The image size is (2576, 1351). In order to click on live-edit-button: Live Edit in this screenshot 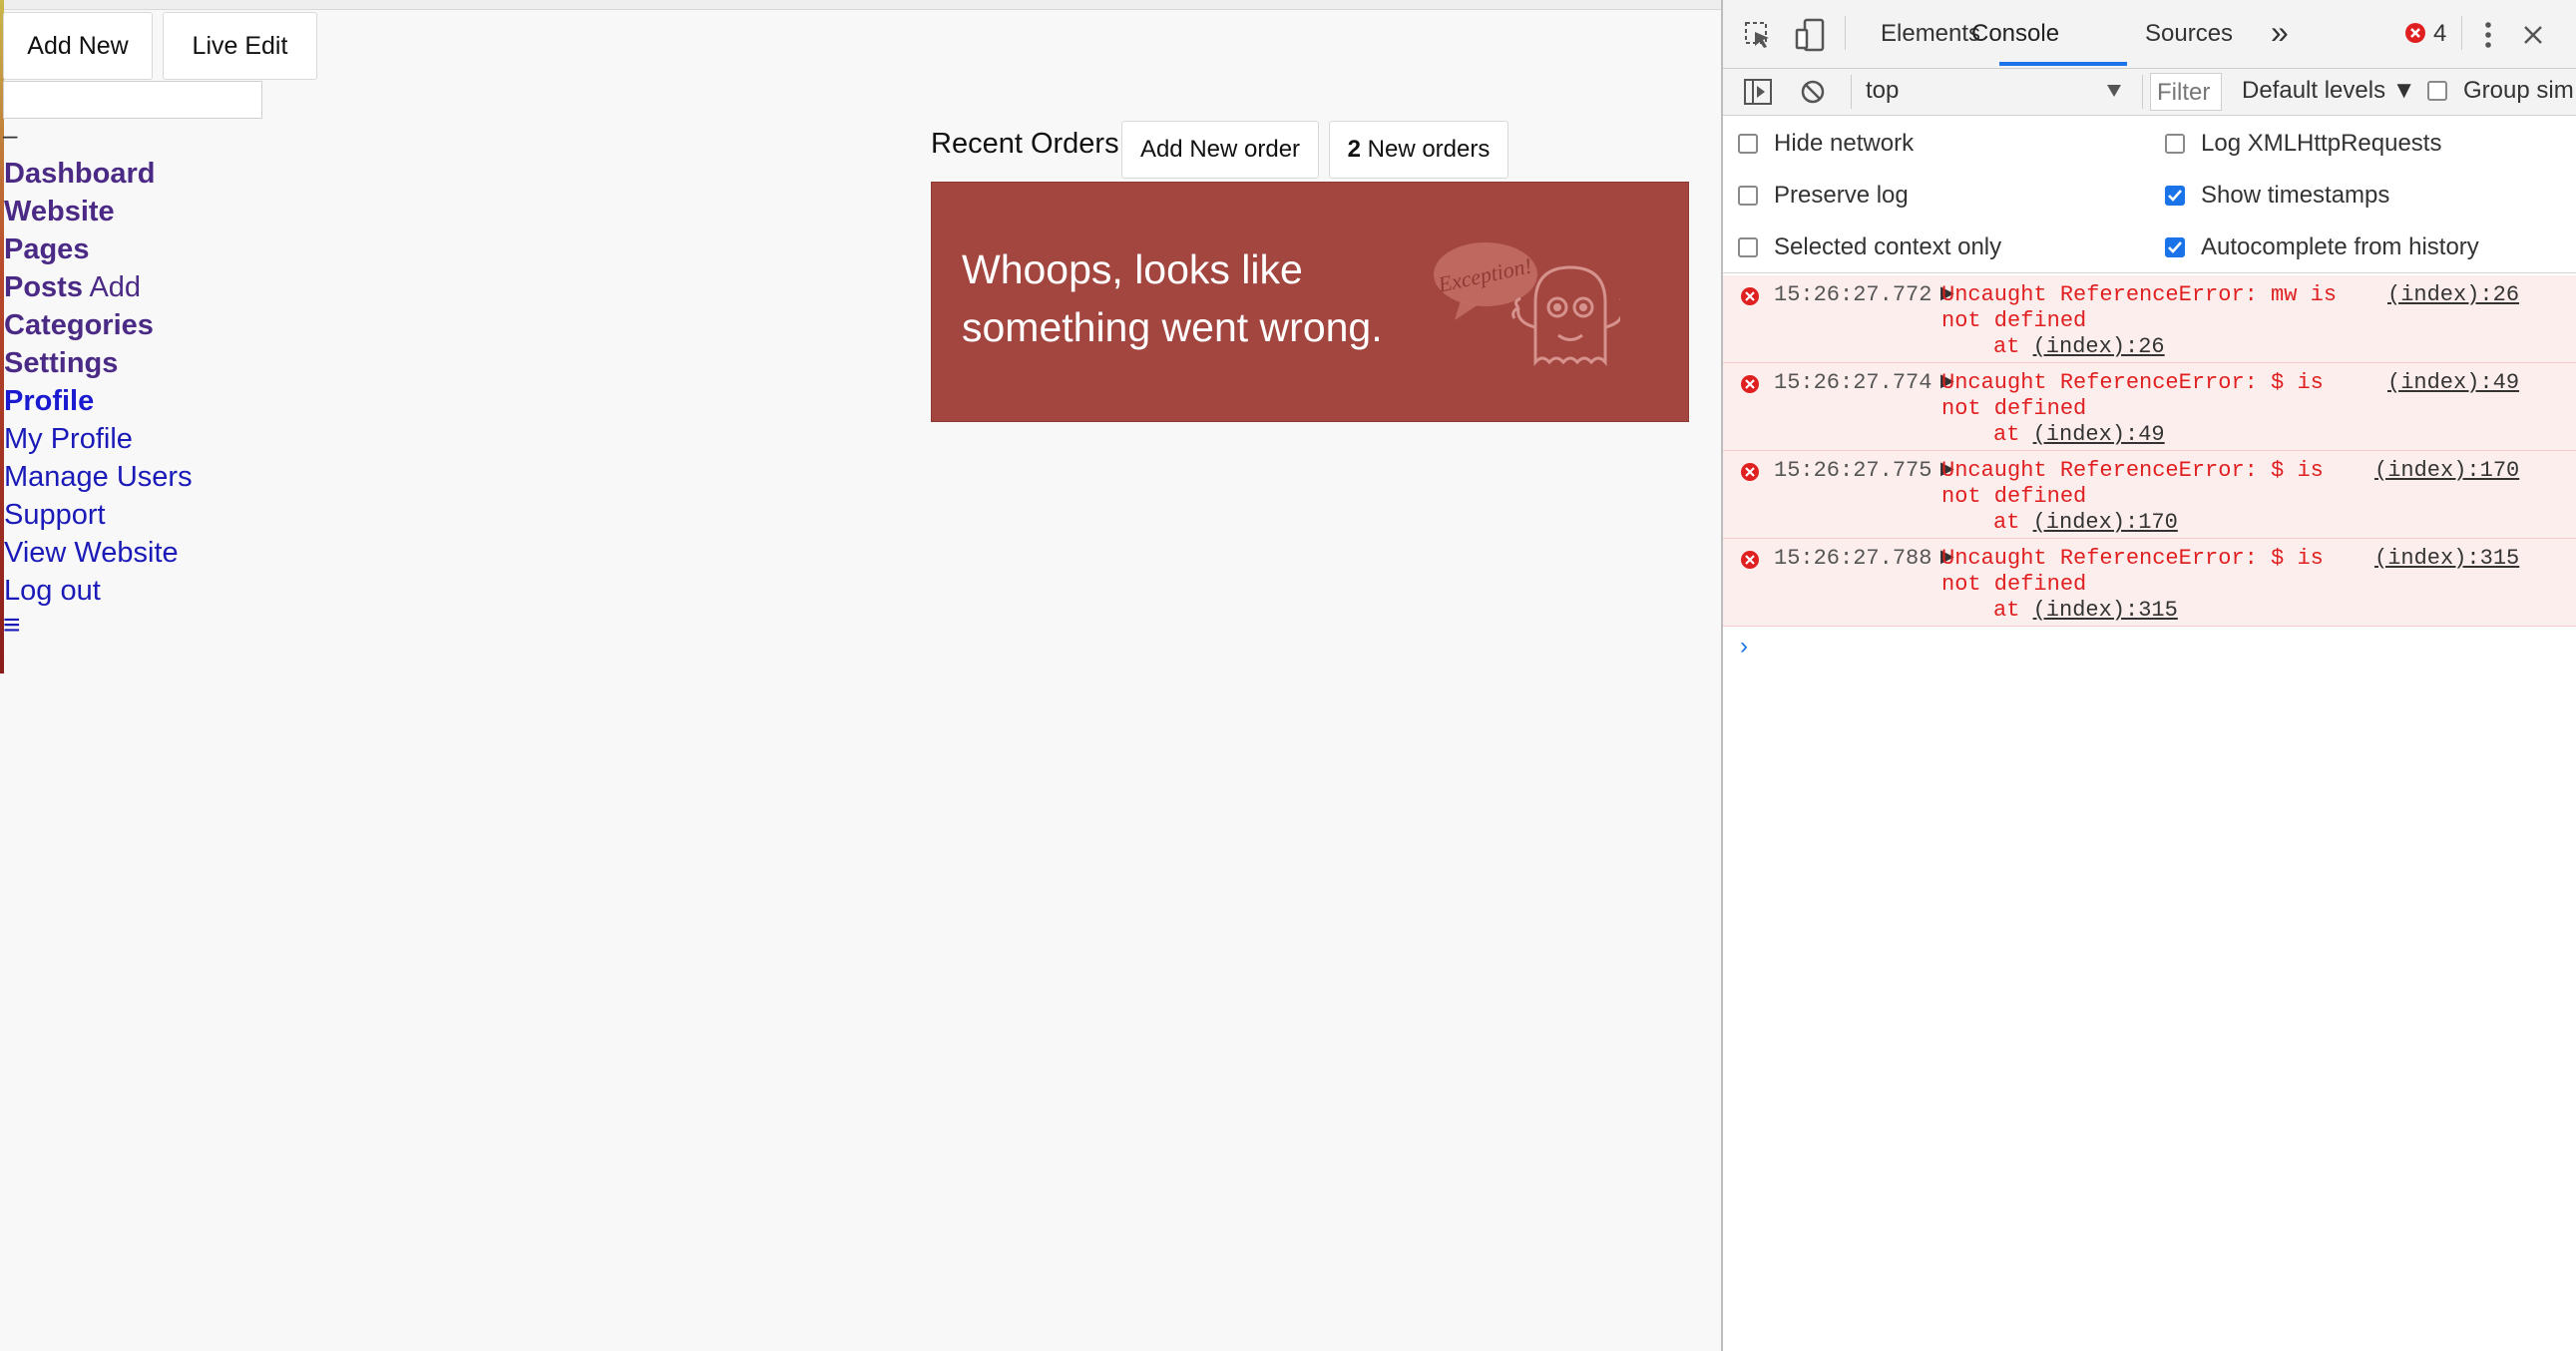, I will do `click(240, 46)`.